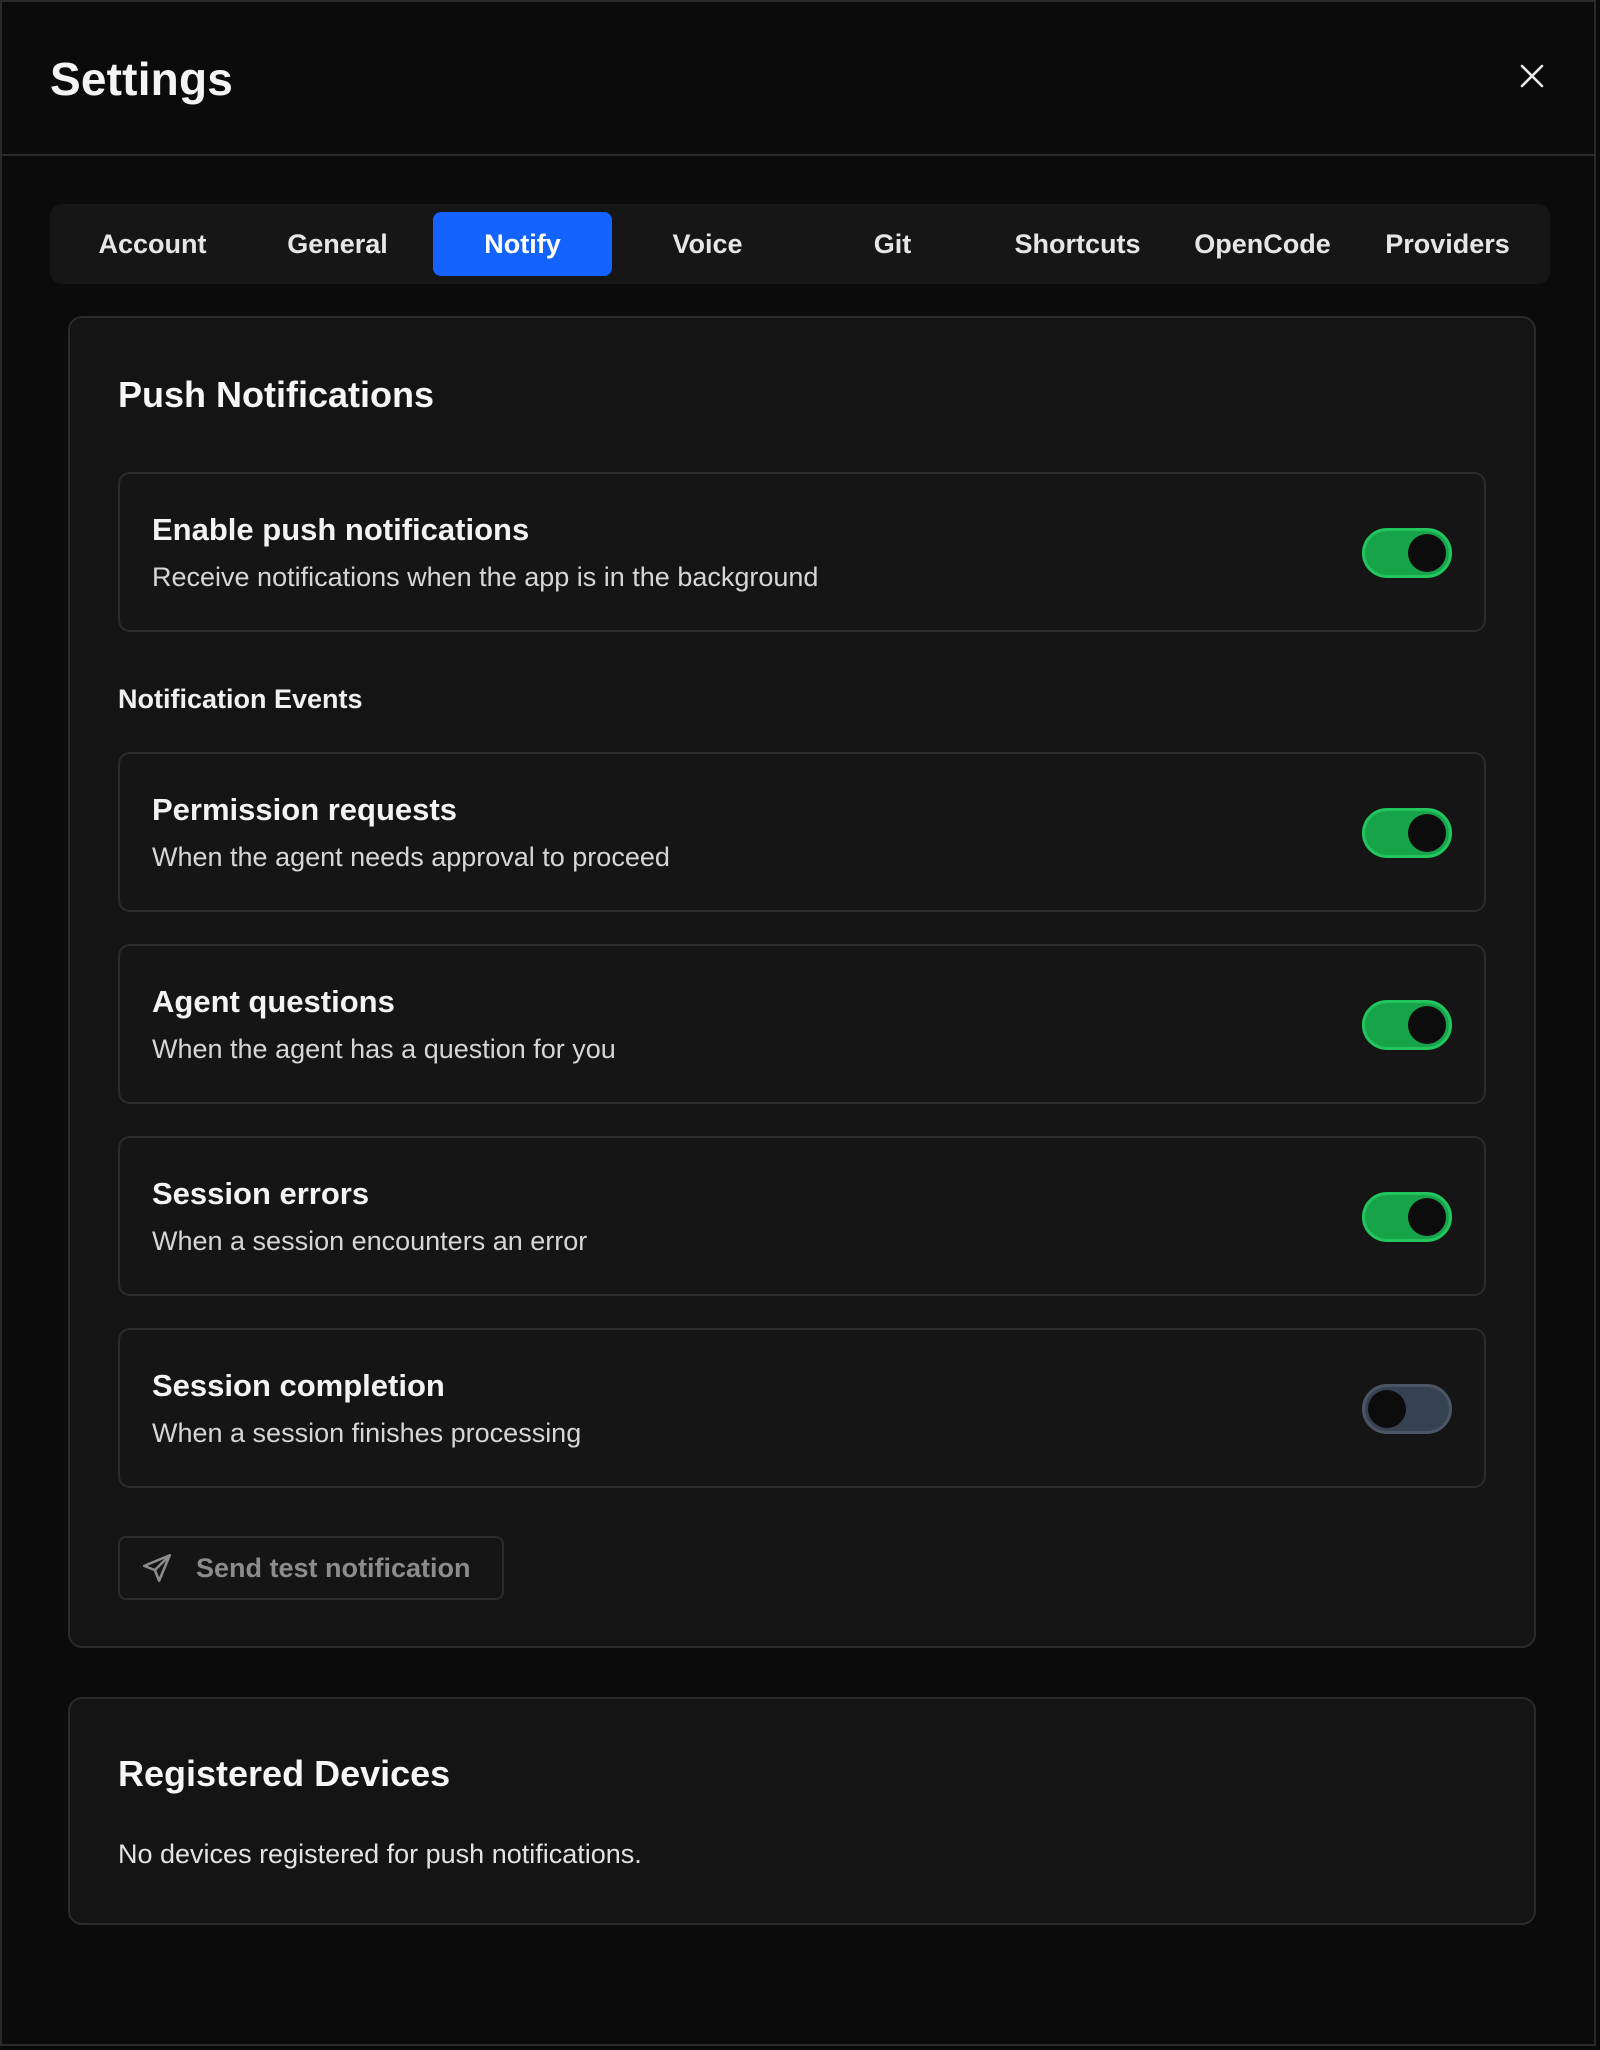 The height and width of the screenshot is (2050, 1600). I want to click on tab-opencode: OpenCode, so click(1262, 244).